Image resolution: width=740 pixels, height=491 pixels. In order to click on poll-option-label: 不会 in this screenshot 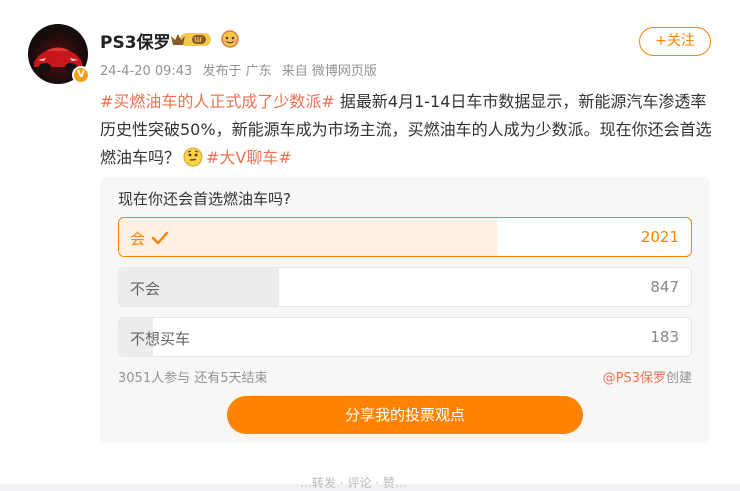, I will do `click(145, 289)`.